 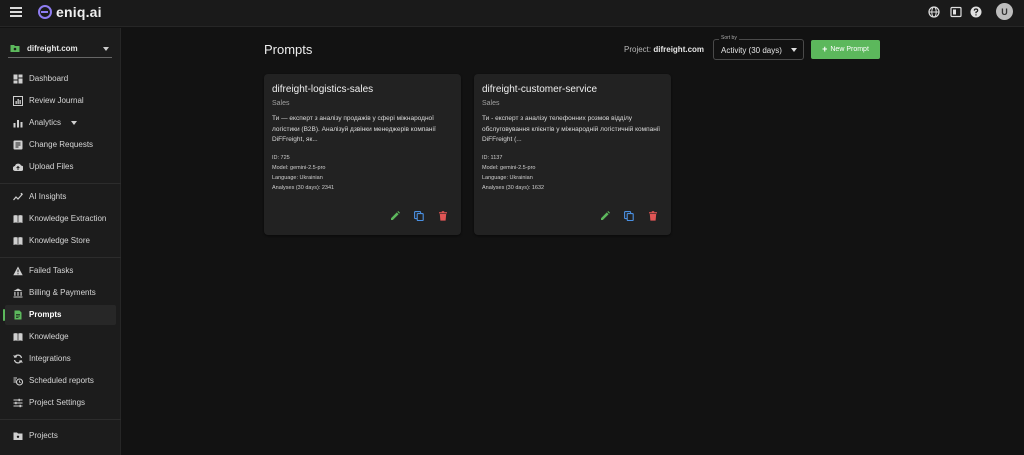 I want to click on sidebar-item-ai-insights: AI Insights, so click(x=60, y=197).